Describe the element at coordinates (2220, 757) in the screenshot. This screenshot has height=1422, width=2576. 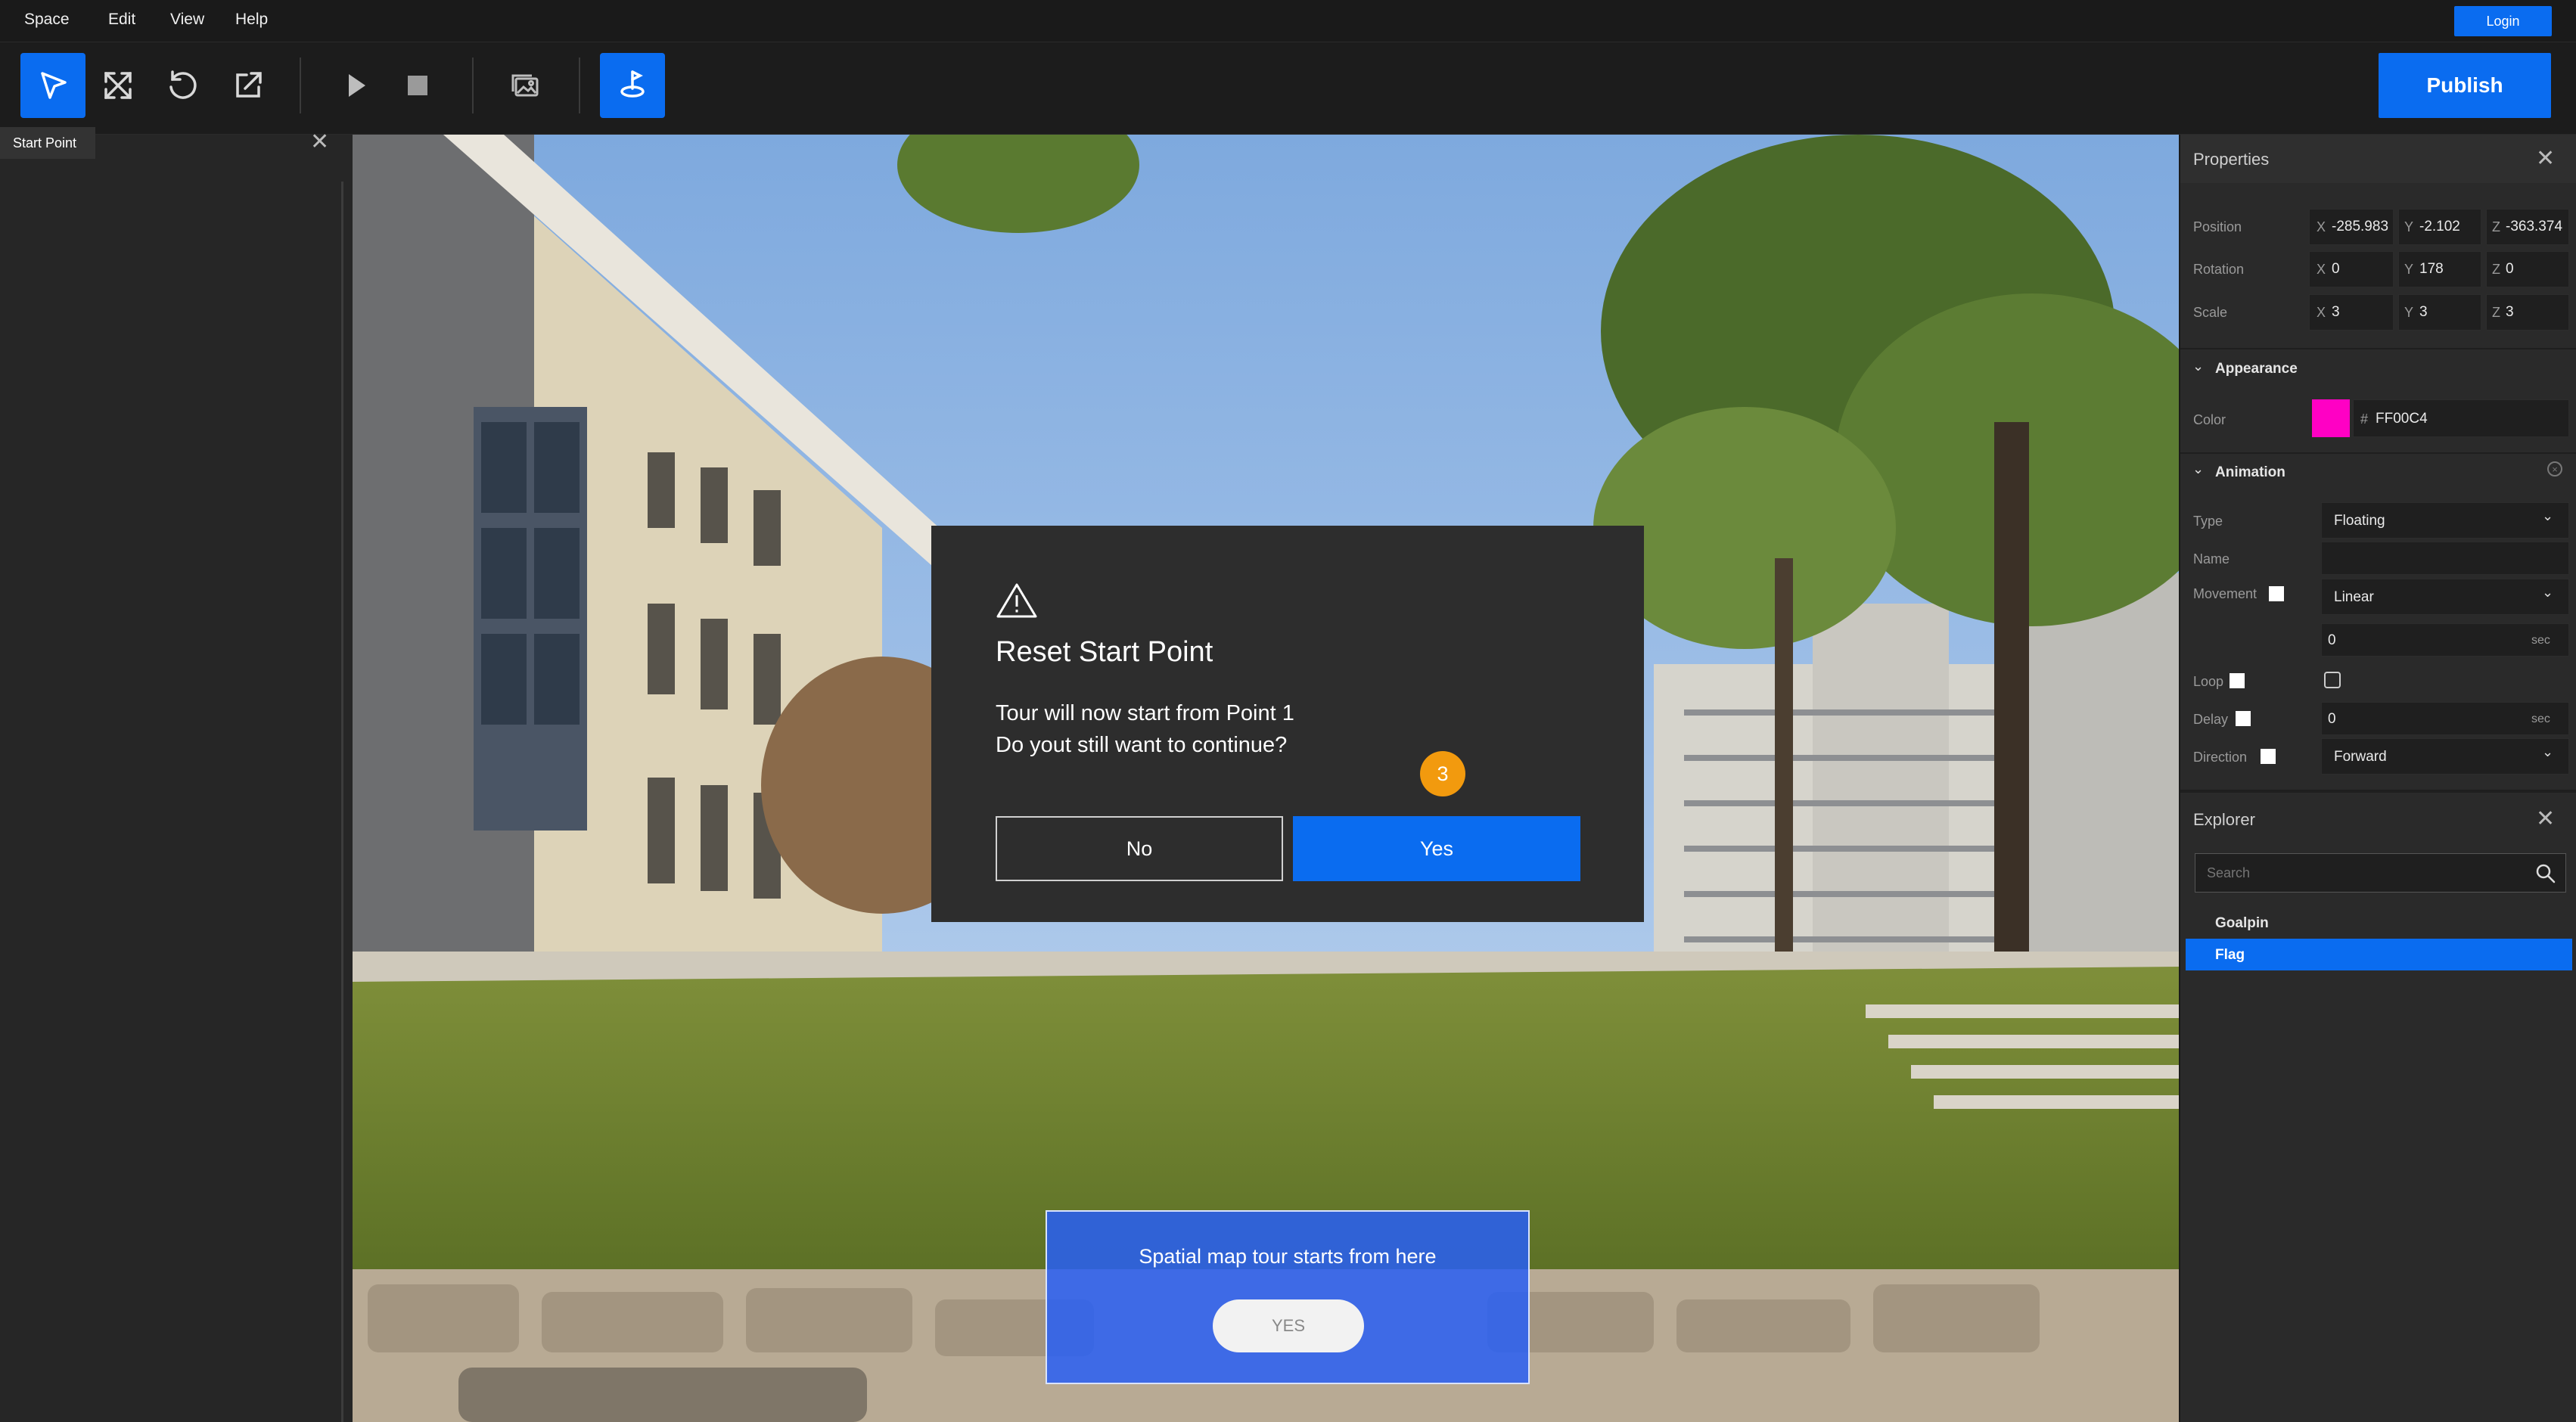
I see `direction-label: Direction` at that location.